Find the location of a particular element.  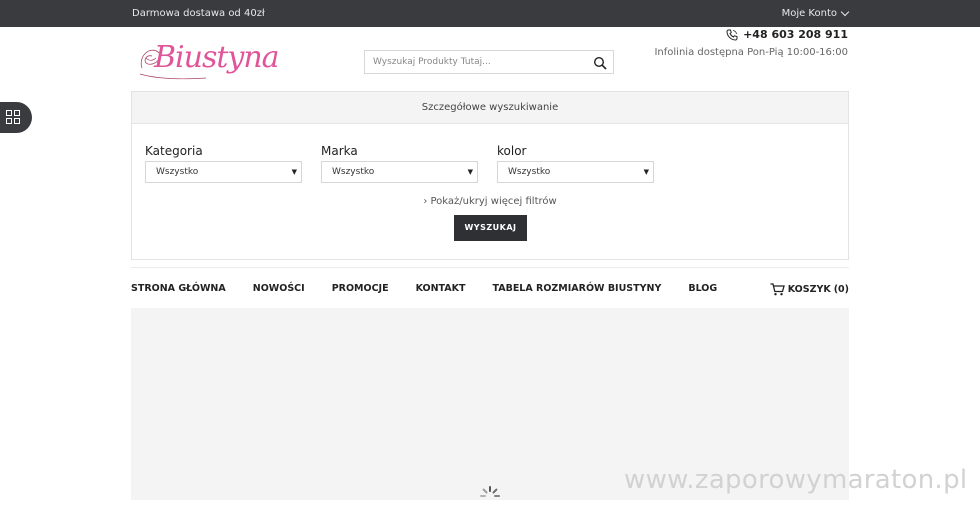

cart-icon is located at coordinates (777, 289).